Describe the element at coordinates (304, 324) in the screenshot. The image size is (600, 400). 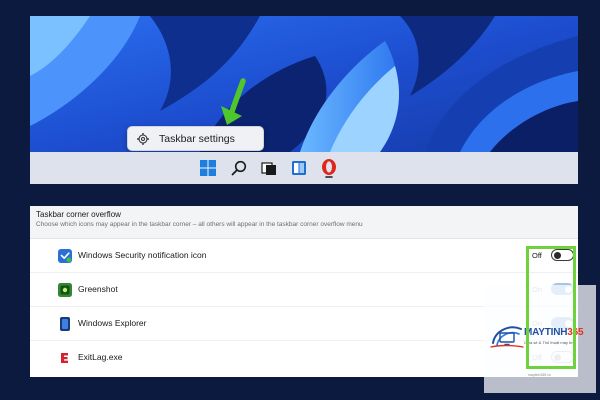
I see `list-item: Windows Explorer On` at that location.